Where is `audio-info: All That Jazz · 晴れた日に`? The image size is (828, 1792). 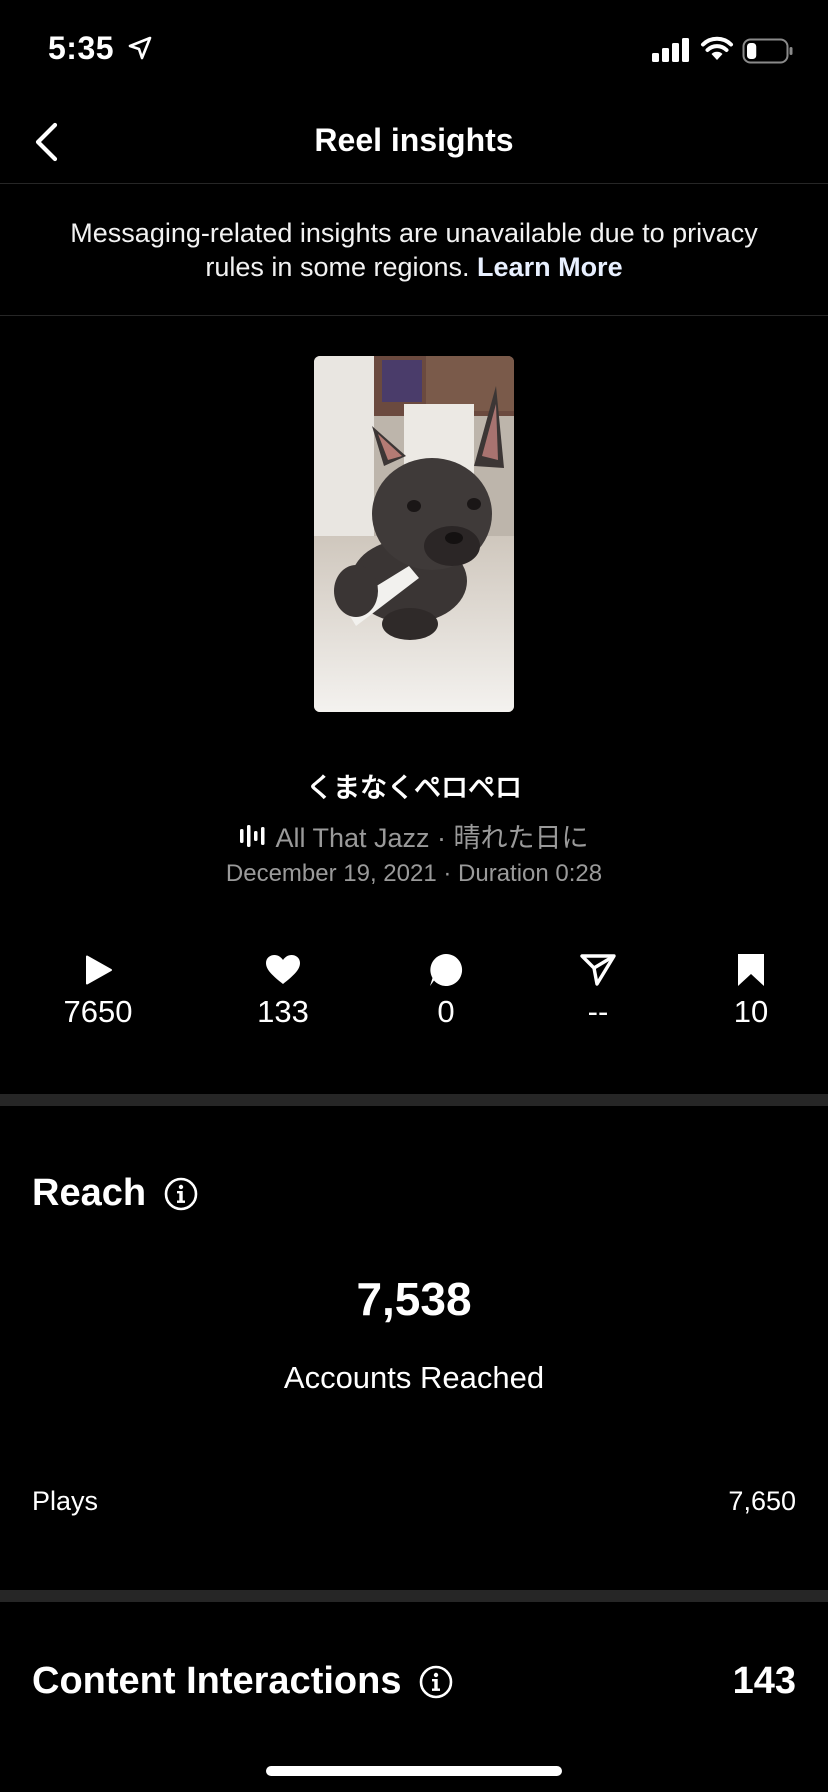
audio-info: All That Jazz · 晴れた日に is located at coordinates (414, 835).